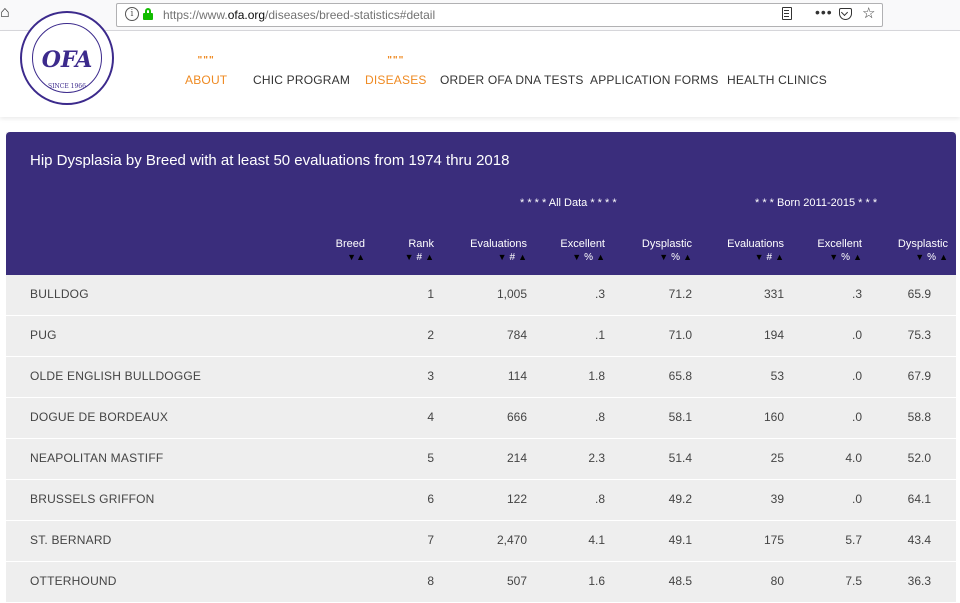  I want to click on col-header-dysplastic-born: Dysplastic, so click(923, 244).